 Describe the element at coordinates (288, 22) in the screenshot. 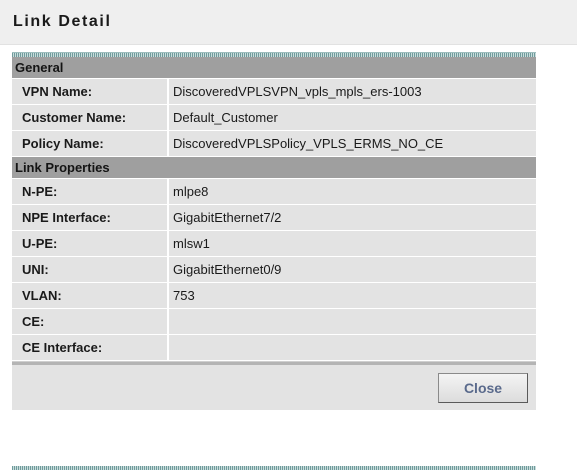

I see `dialog-header: Link Detail` at that location.